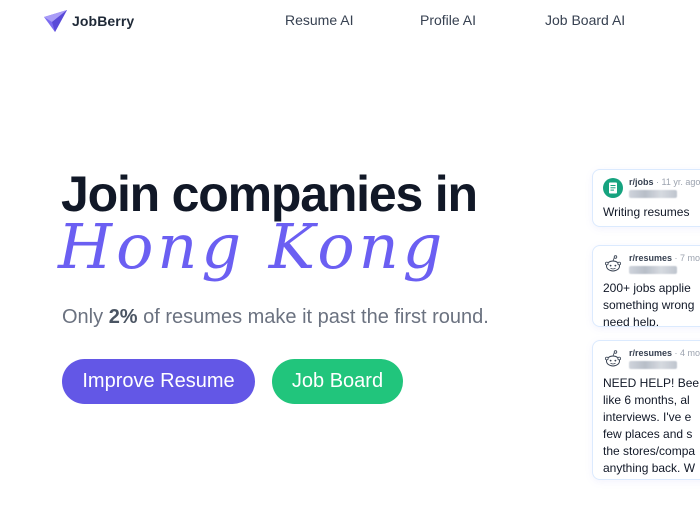 The height and width of the screenshot is (525, 700). I want to click on hero-location: Hong Kong, so click(251, 246).